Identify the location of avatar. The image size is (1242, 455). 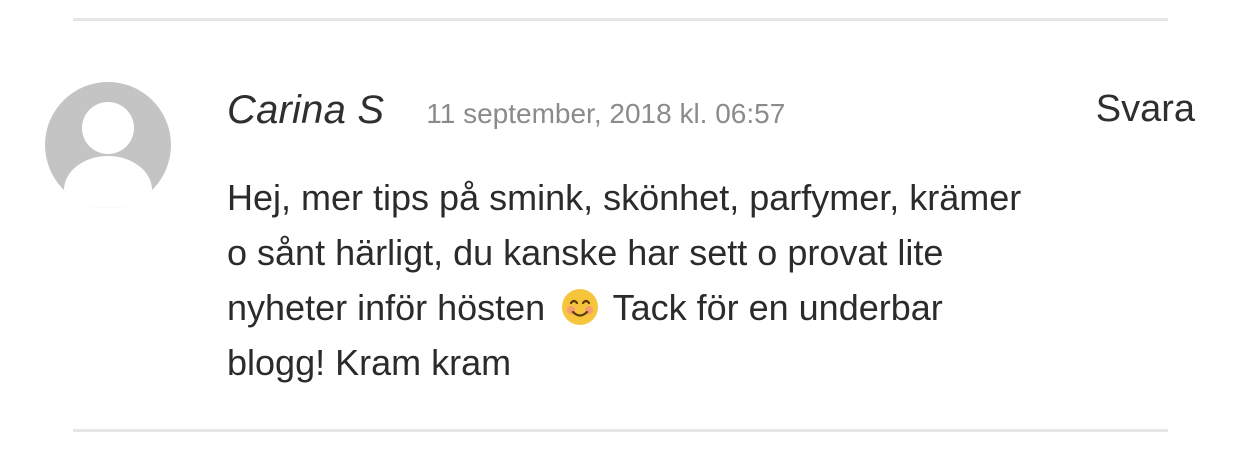
(108, 145).